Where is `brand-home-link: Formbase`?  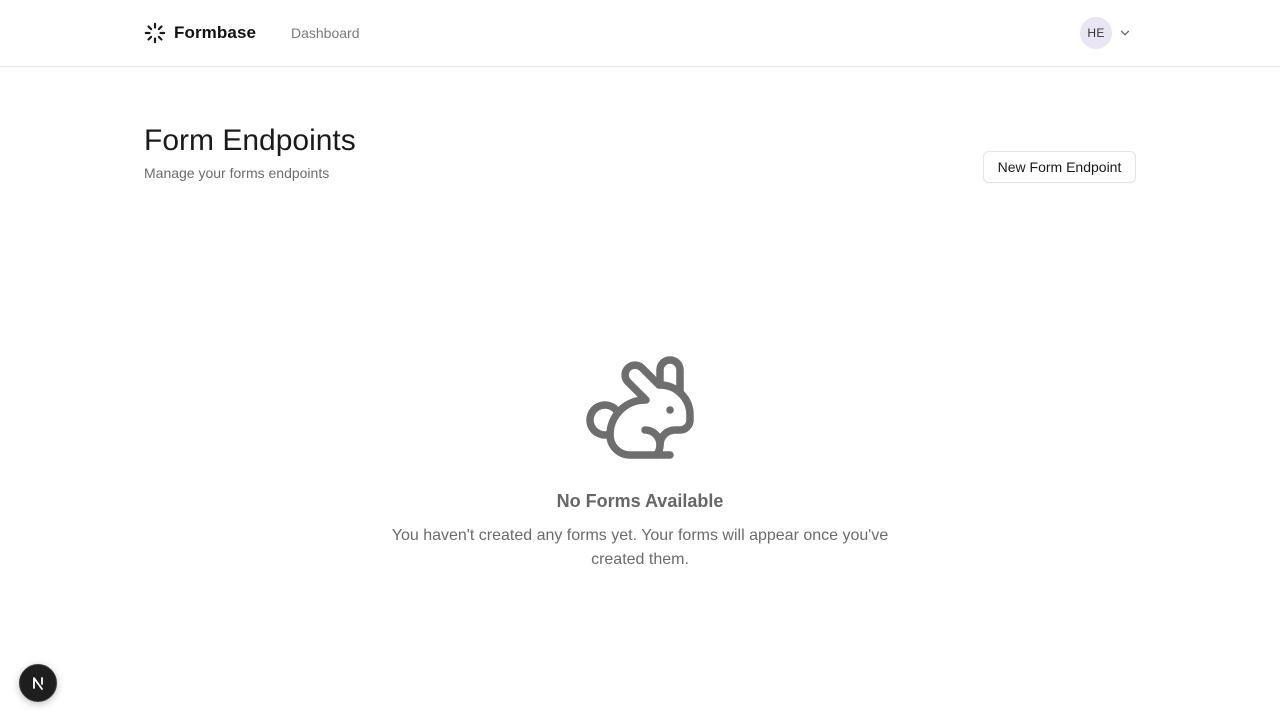 brand-home-link: Formbase is located at coordinates (200, 33).